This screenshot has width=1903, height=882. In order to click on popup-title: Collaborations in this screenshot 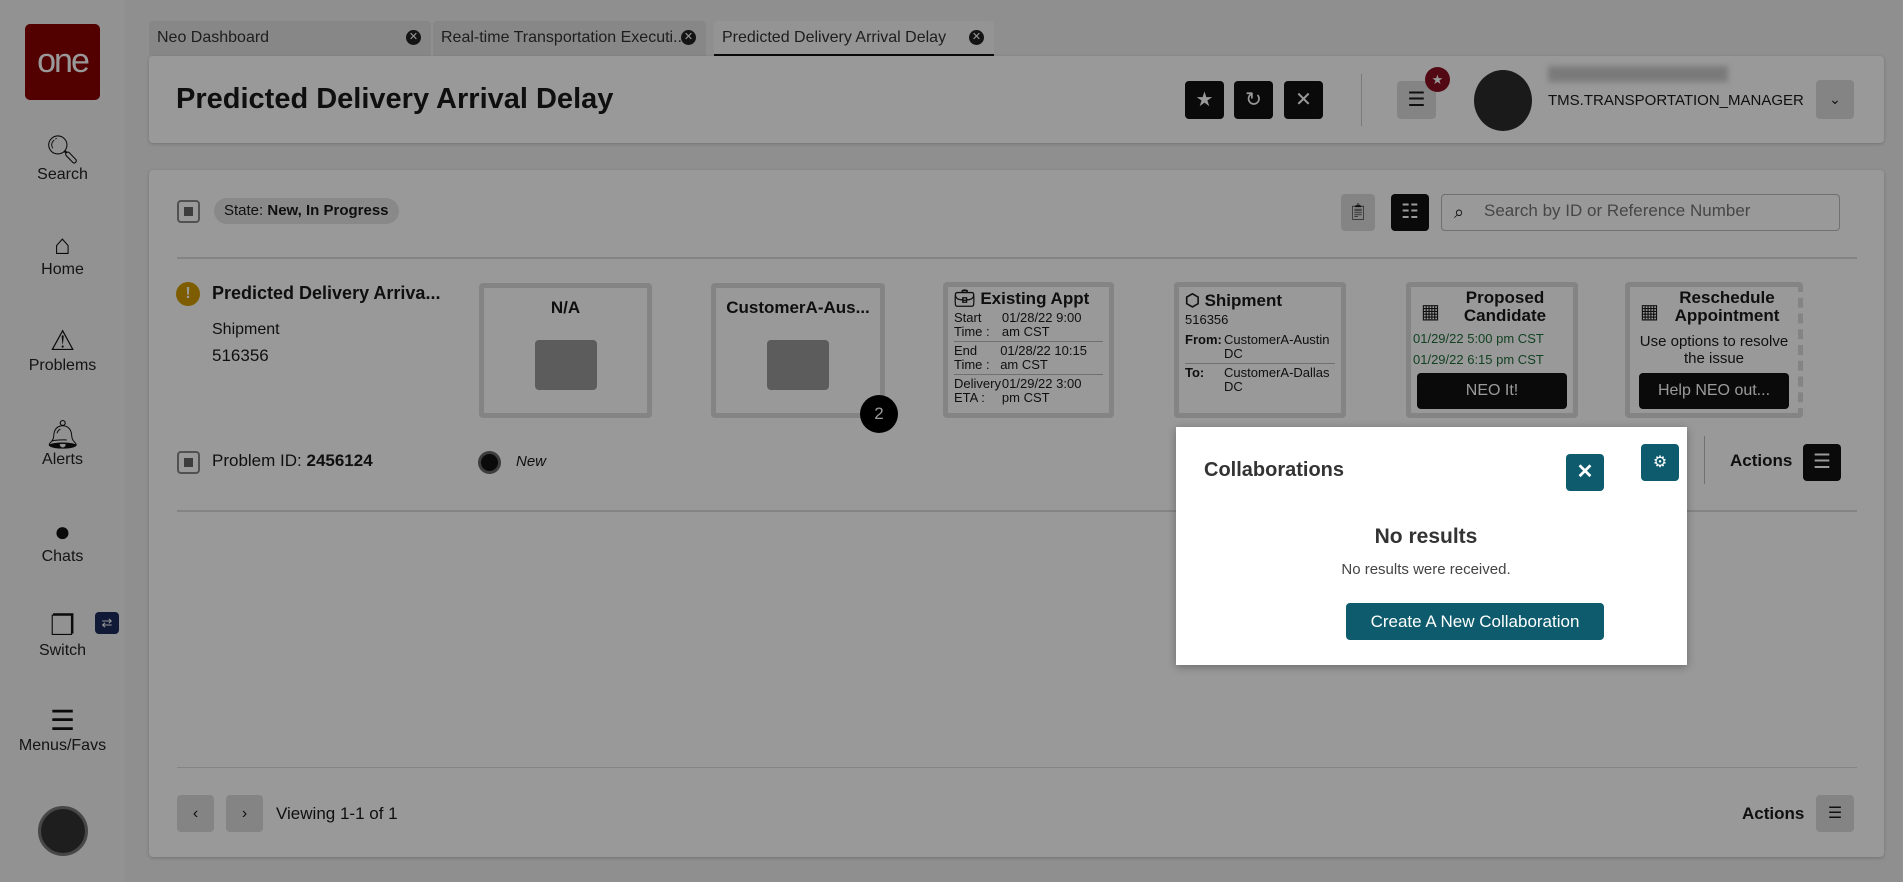, I will do `click(1274, 470)`.